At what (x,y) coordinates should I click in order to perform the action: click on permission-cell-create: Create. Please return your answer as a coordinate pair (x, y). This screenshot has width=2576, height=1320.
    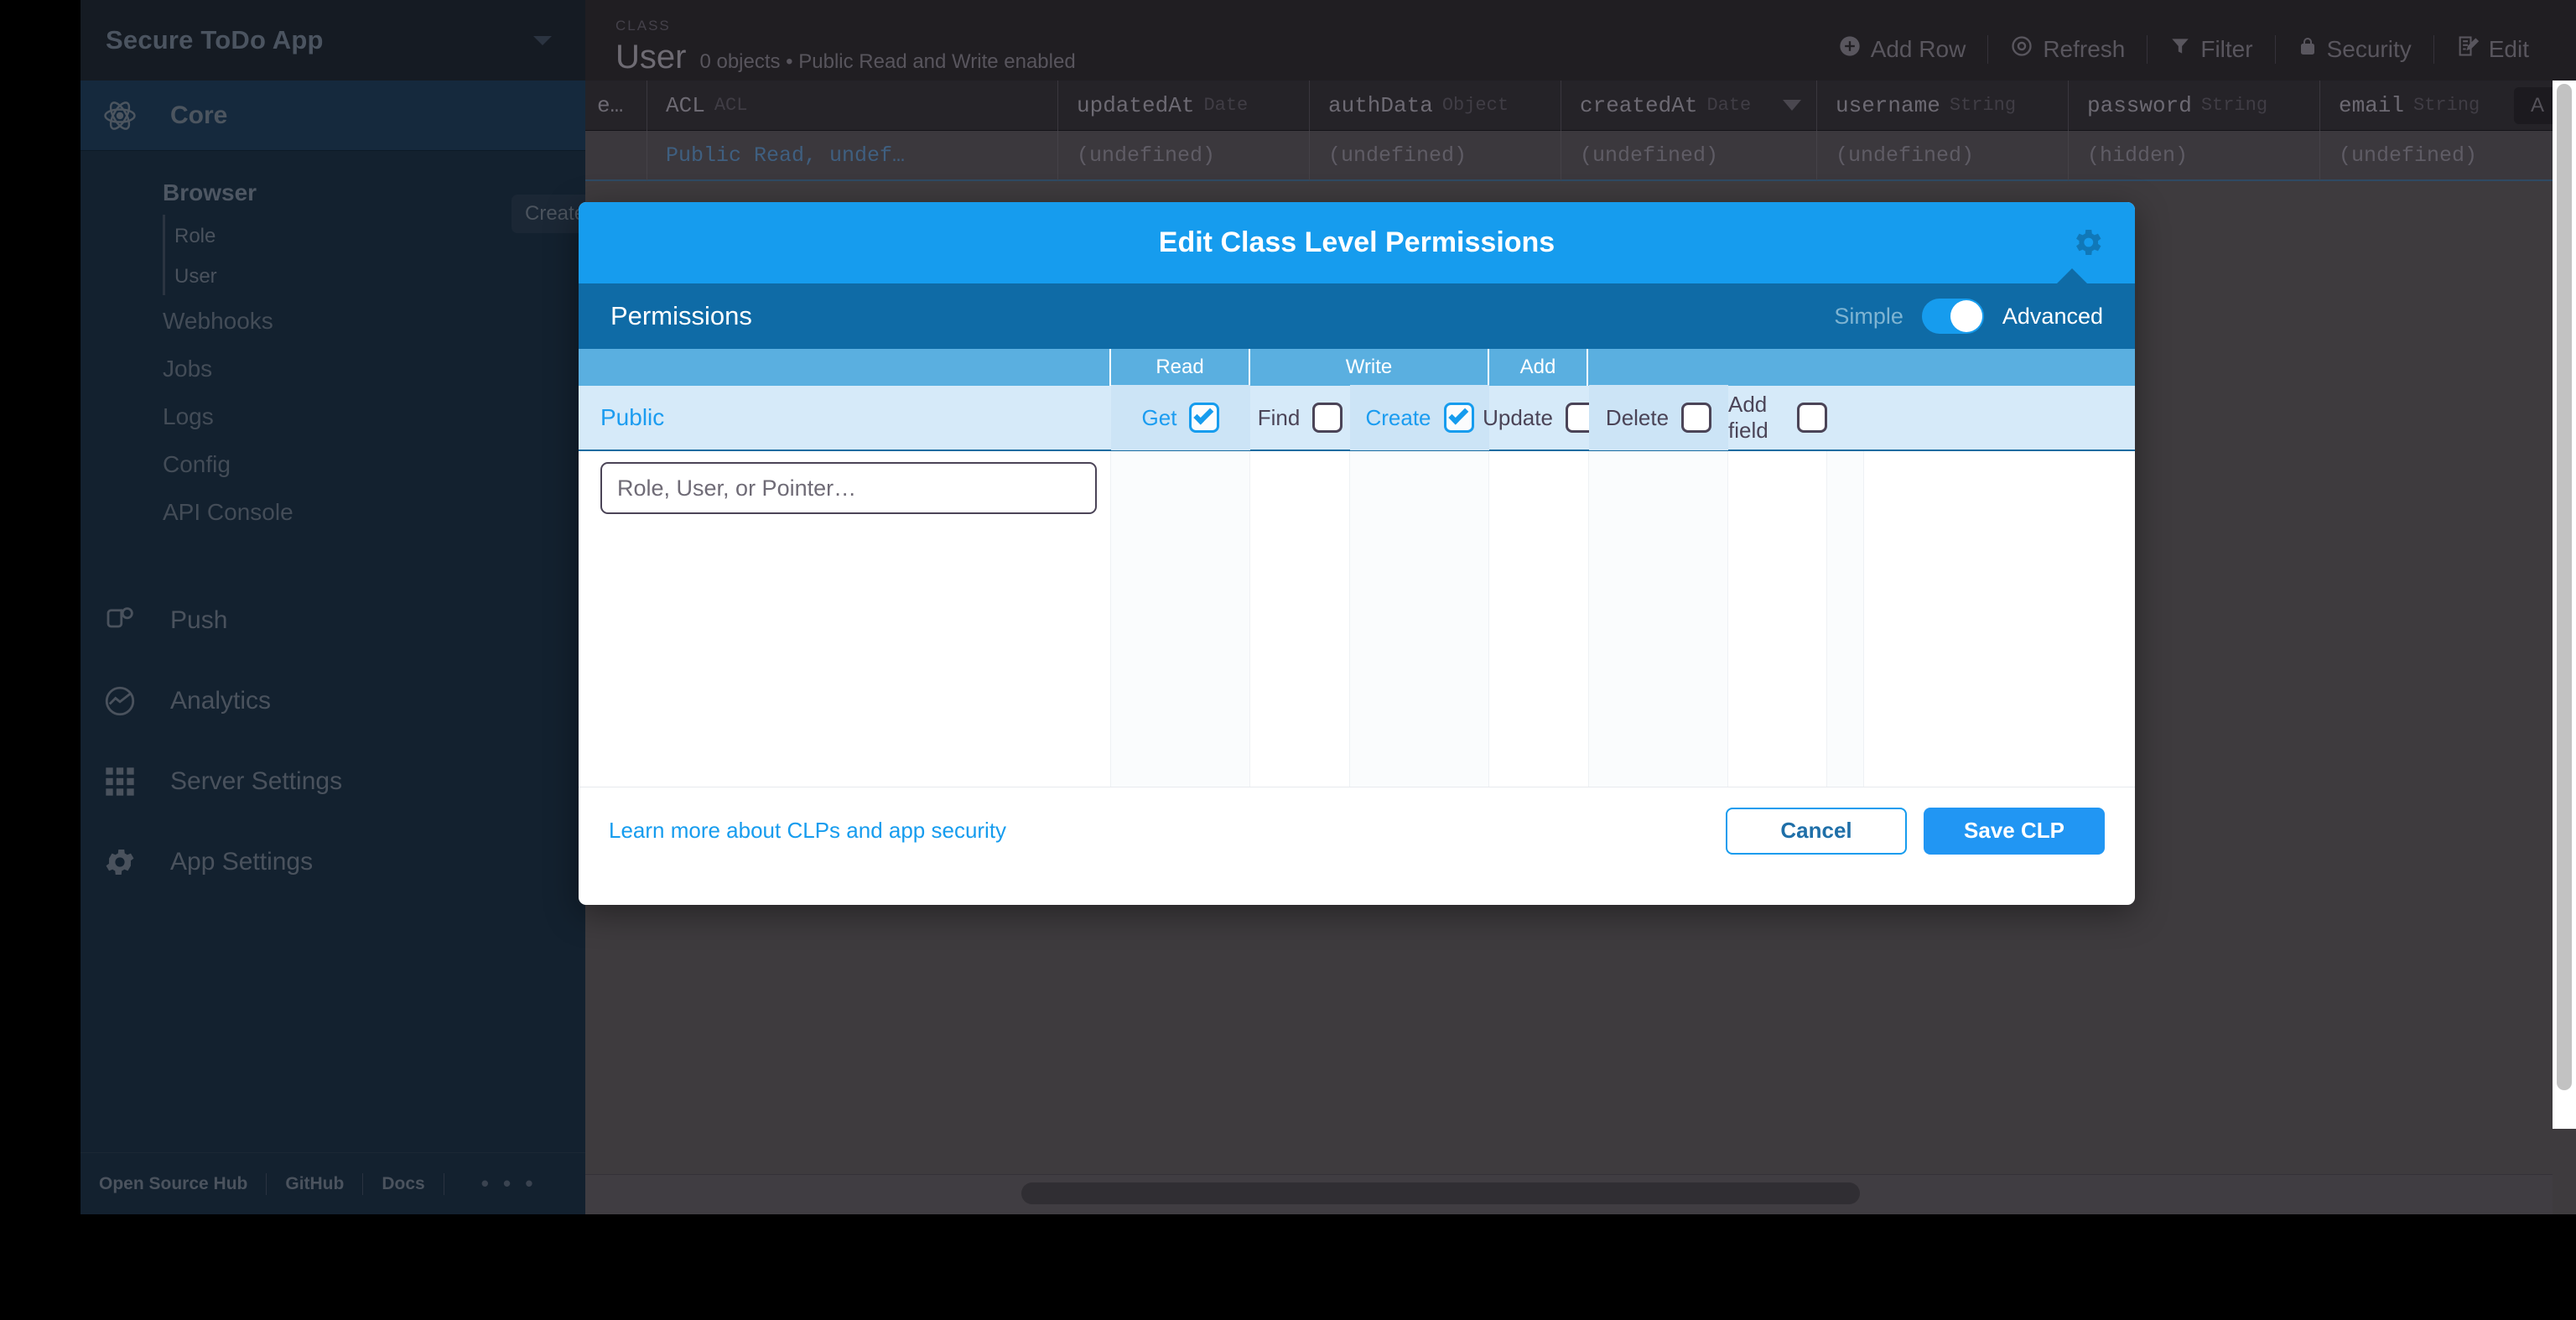
    Looking at the image, I should click on (1419, 417).